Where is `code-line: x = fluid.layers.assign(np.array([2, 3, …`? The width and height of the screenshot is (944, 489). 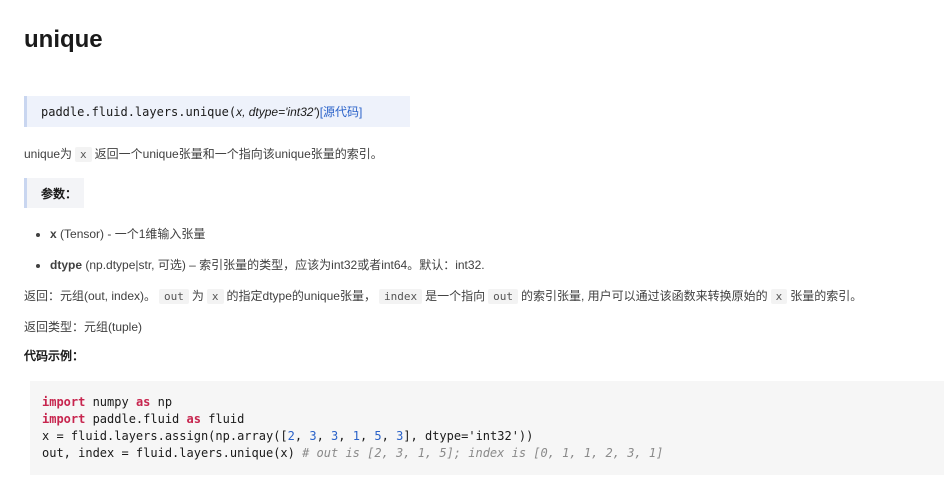 code-line: x = fluid.layers.assign(np.array([2, 3, … is located at coordinates (288, 436).